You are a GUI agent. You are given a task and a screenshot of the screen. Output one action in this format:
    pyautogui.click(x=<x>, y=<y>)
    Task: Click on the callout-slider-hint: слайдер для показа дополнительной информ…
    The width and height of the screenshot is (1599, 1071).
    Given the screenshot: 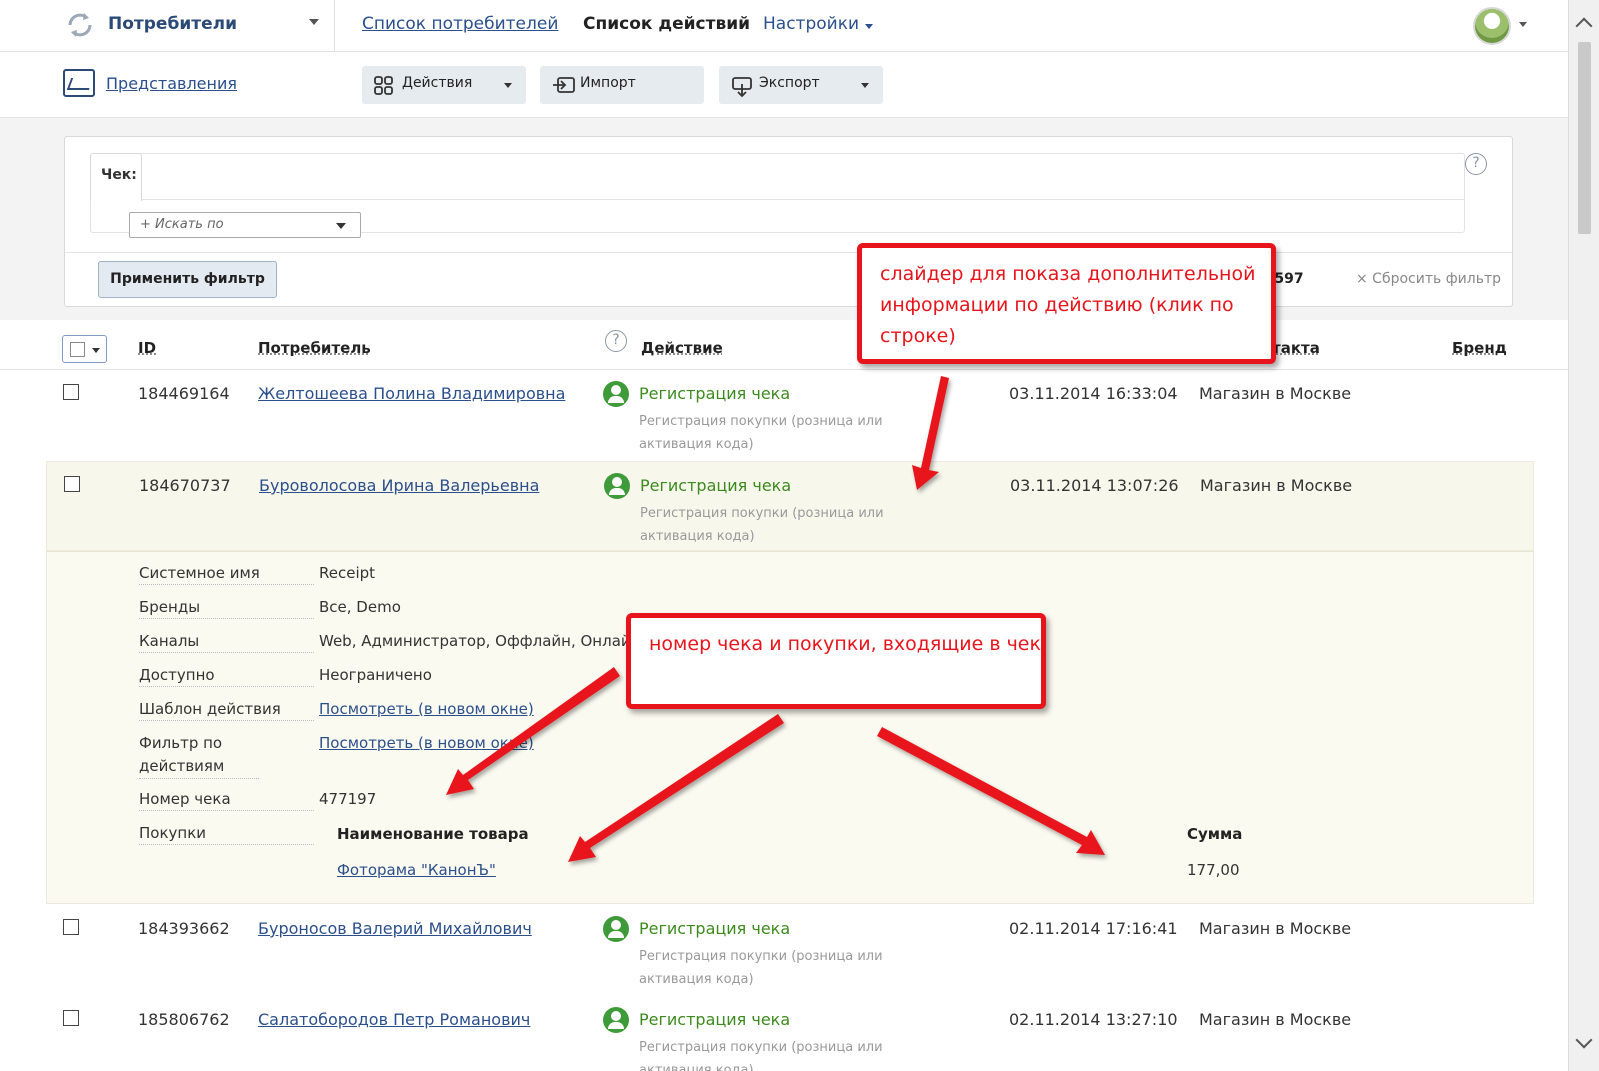 What is the action you would take?
    pyautogui.click(x=1066, y=303)
    